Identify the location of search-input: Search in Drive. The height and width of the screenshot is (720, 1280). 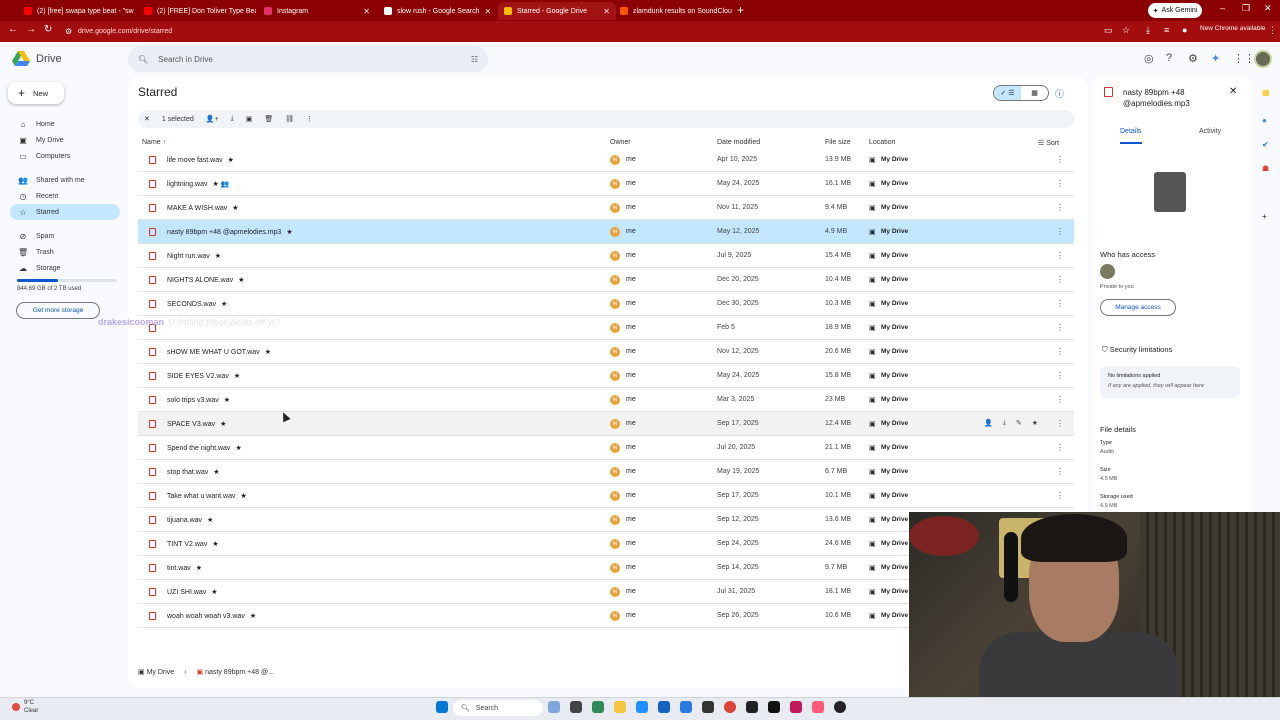
(185, 59).